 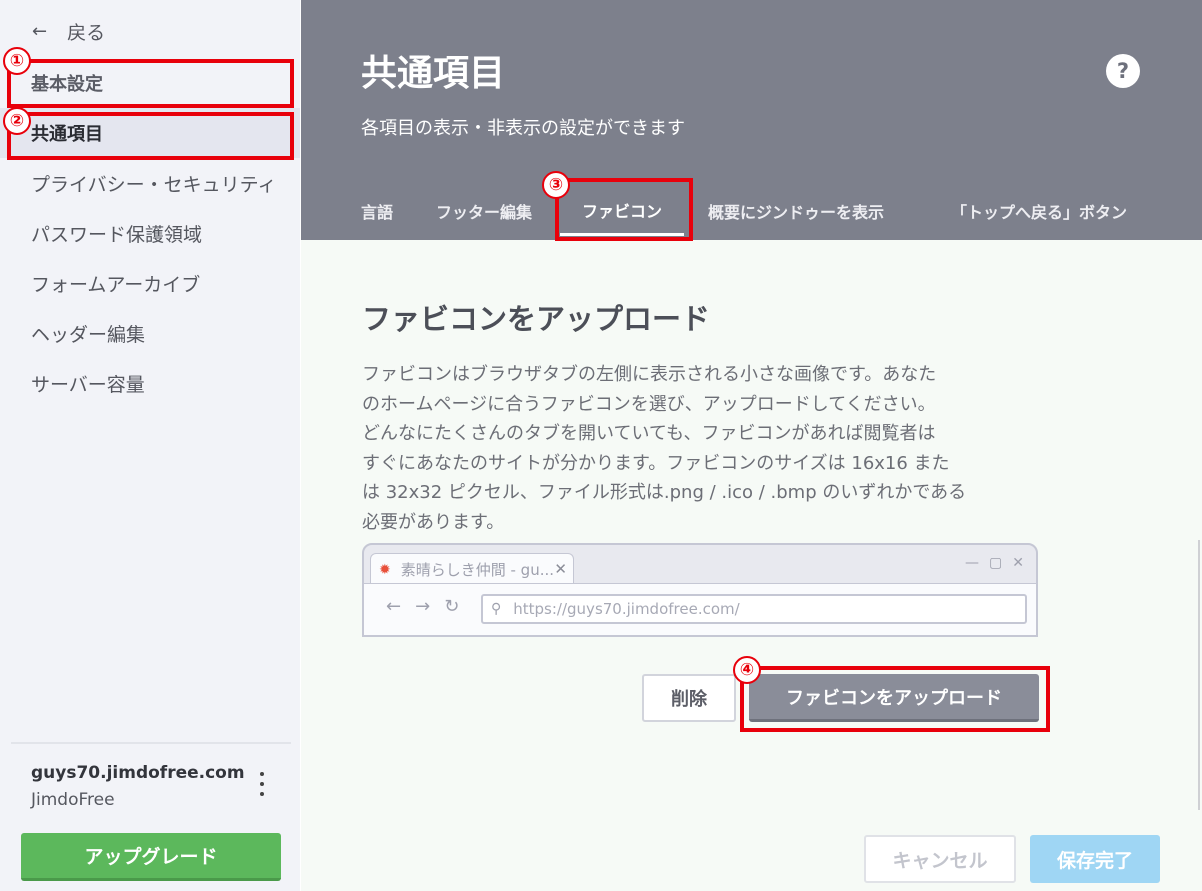 I want to click on description-line: 必要があります。, so click(x=433, y=522).